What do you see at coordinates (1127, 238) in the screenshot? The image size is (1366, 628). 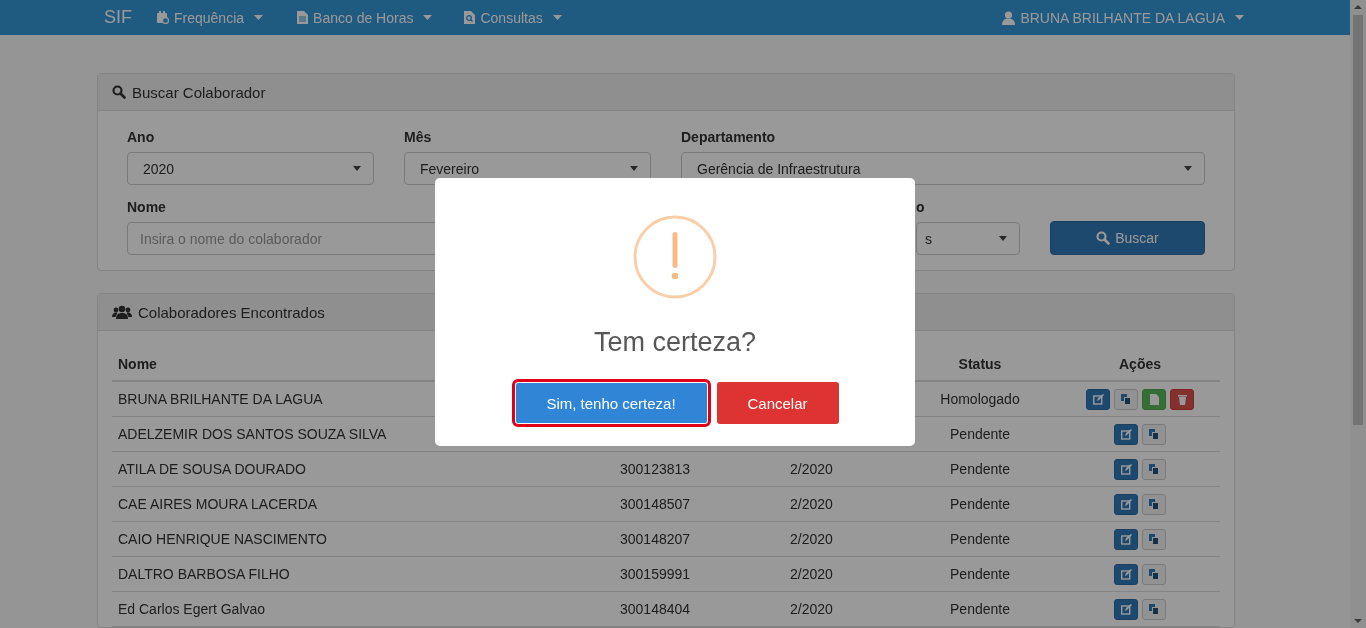 I see `search-button: Buscar` at bounding box center [1127, 238].